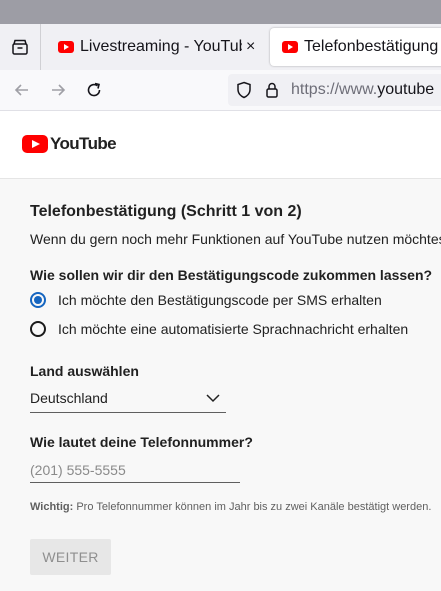 This screenshot has width=441, height=591. Describe the element at coordinates (220, 90) in the screenshot. I see `navigation-bar: https://www.youtube` at that location.